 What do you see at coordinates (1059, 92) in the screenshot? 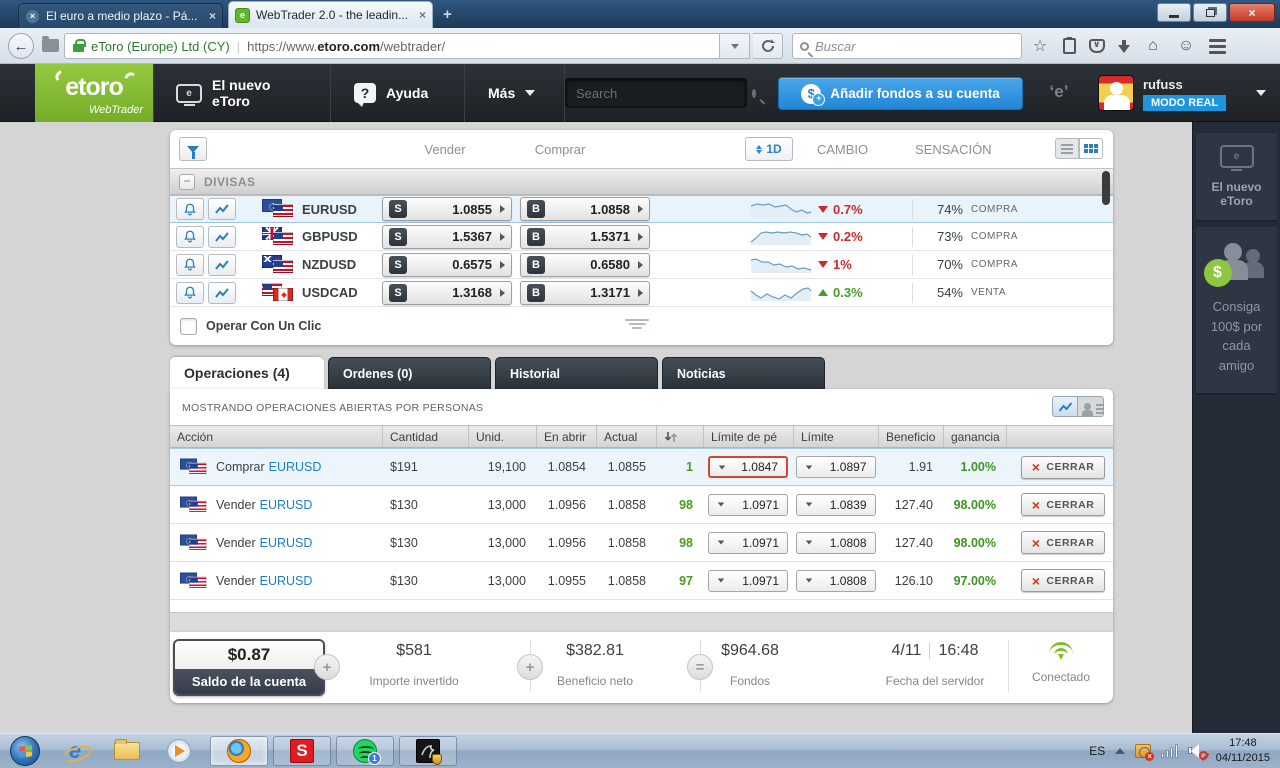
I see `etoro-bull-icon: ʻeʼ` at bounding box center [1059, 92].